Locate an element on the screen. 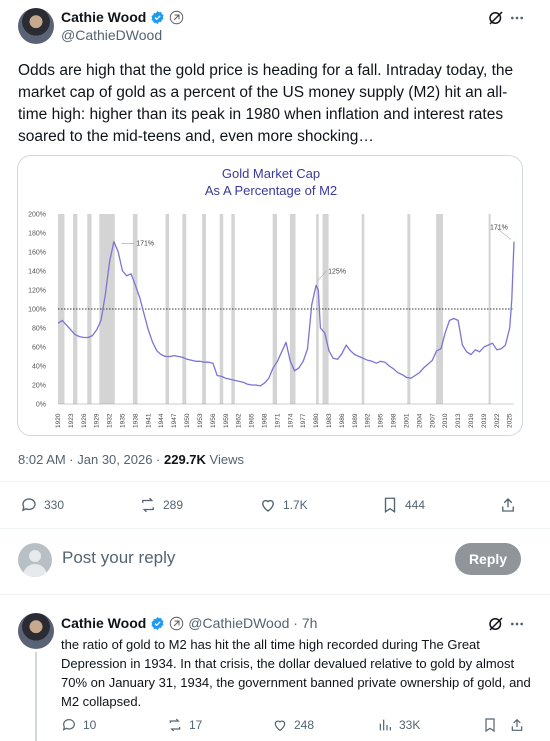 Image resolution: width=550 pixels, height=741 pixels. x-tick-label: 1935 is located at coordinates (123, 420).